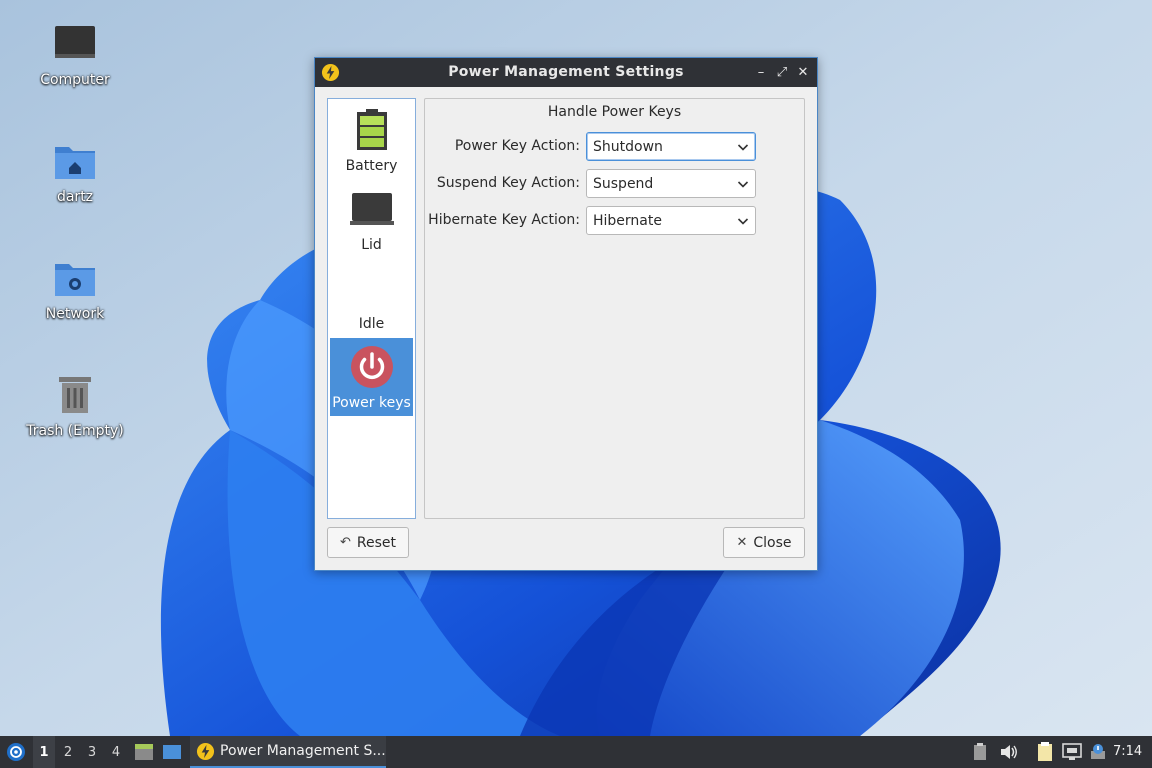 The height and width of the screenshot is (768, 1152). Describe the element at coordinates (803, 72) in the screenshot. I see `close-window-button: ✕` at that location.